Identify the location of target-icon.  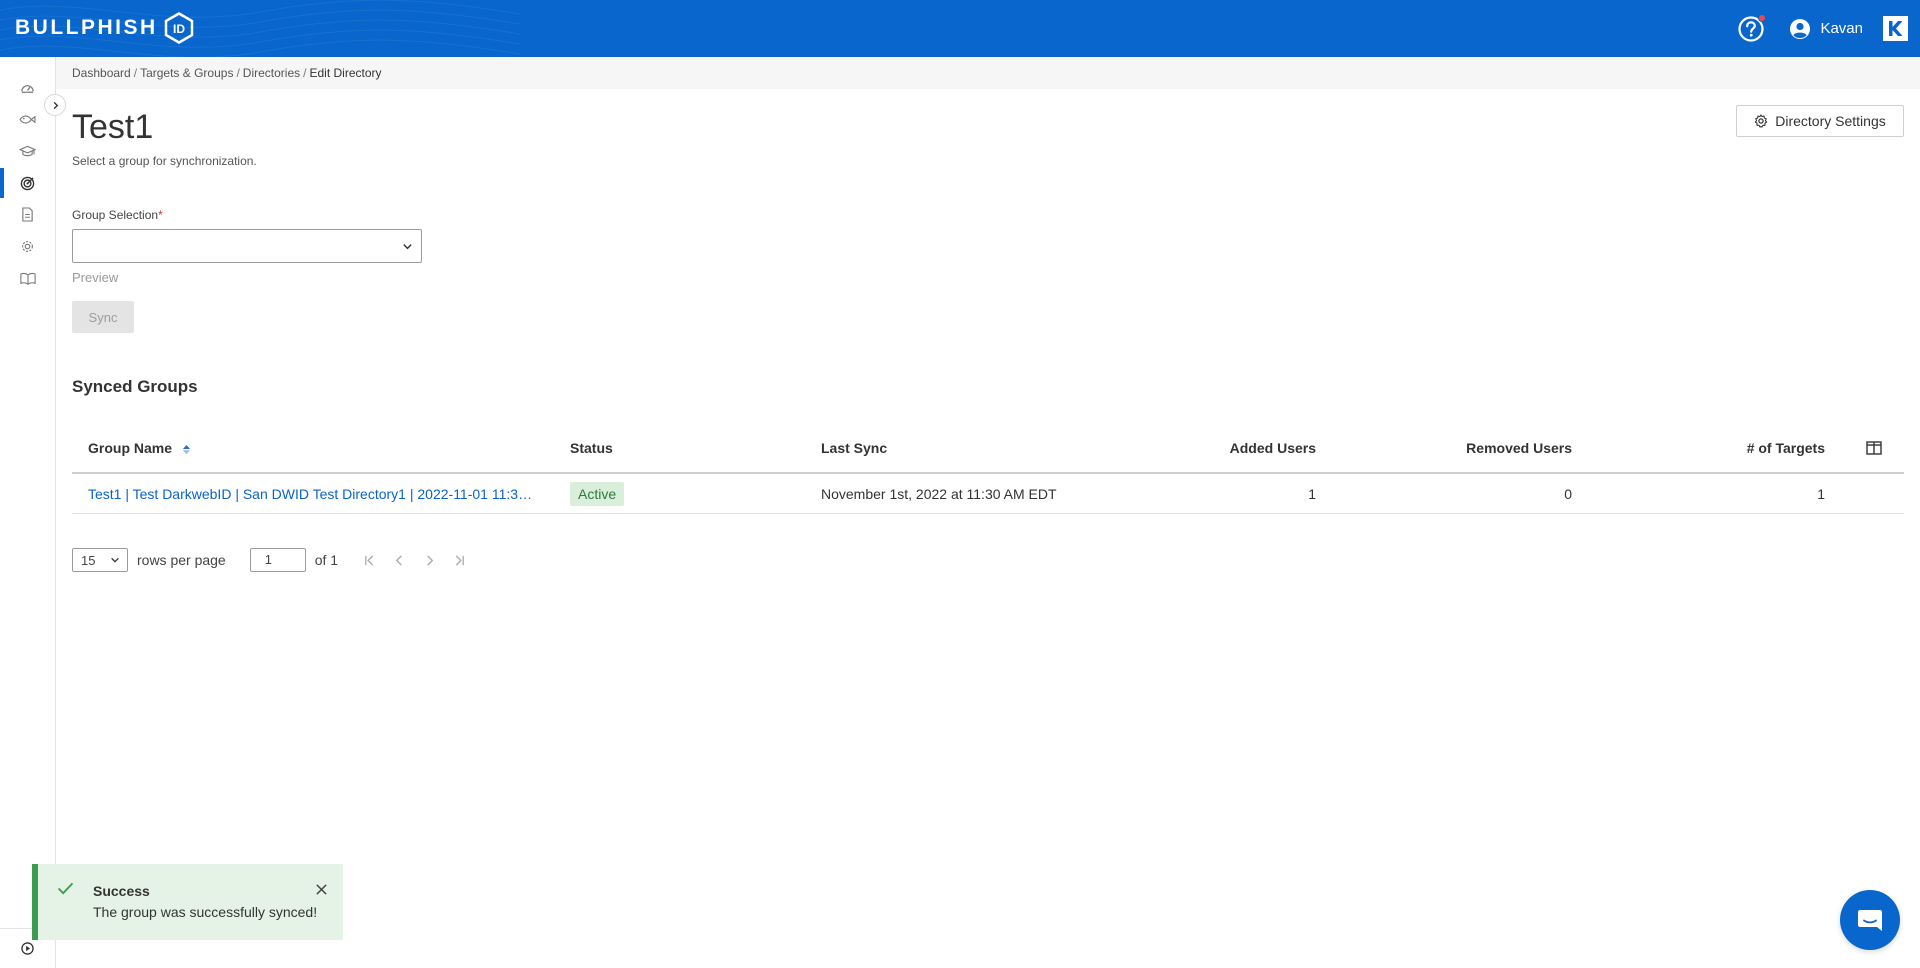
(27, 183).